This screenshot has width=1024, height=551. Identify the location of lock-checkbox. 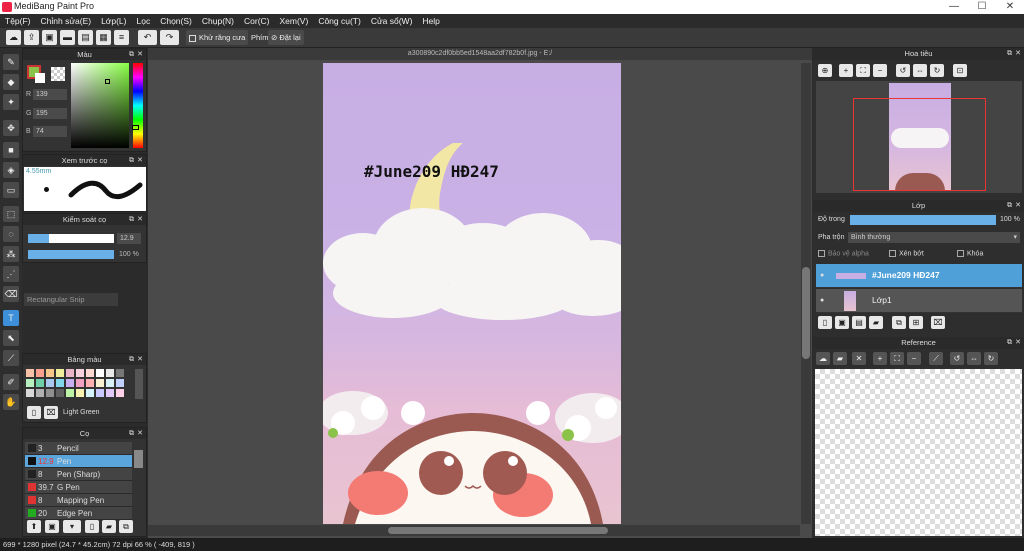
(960, 253).